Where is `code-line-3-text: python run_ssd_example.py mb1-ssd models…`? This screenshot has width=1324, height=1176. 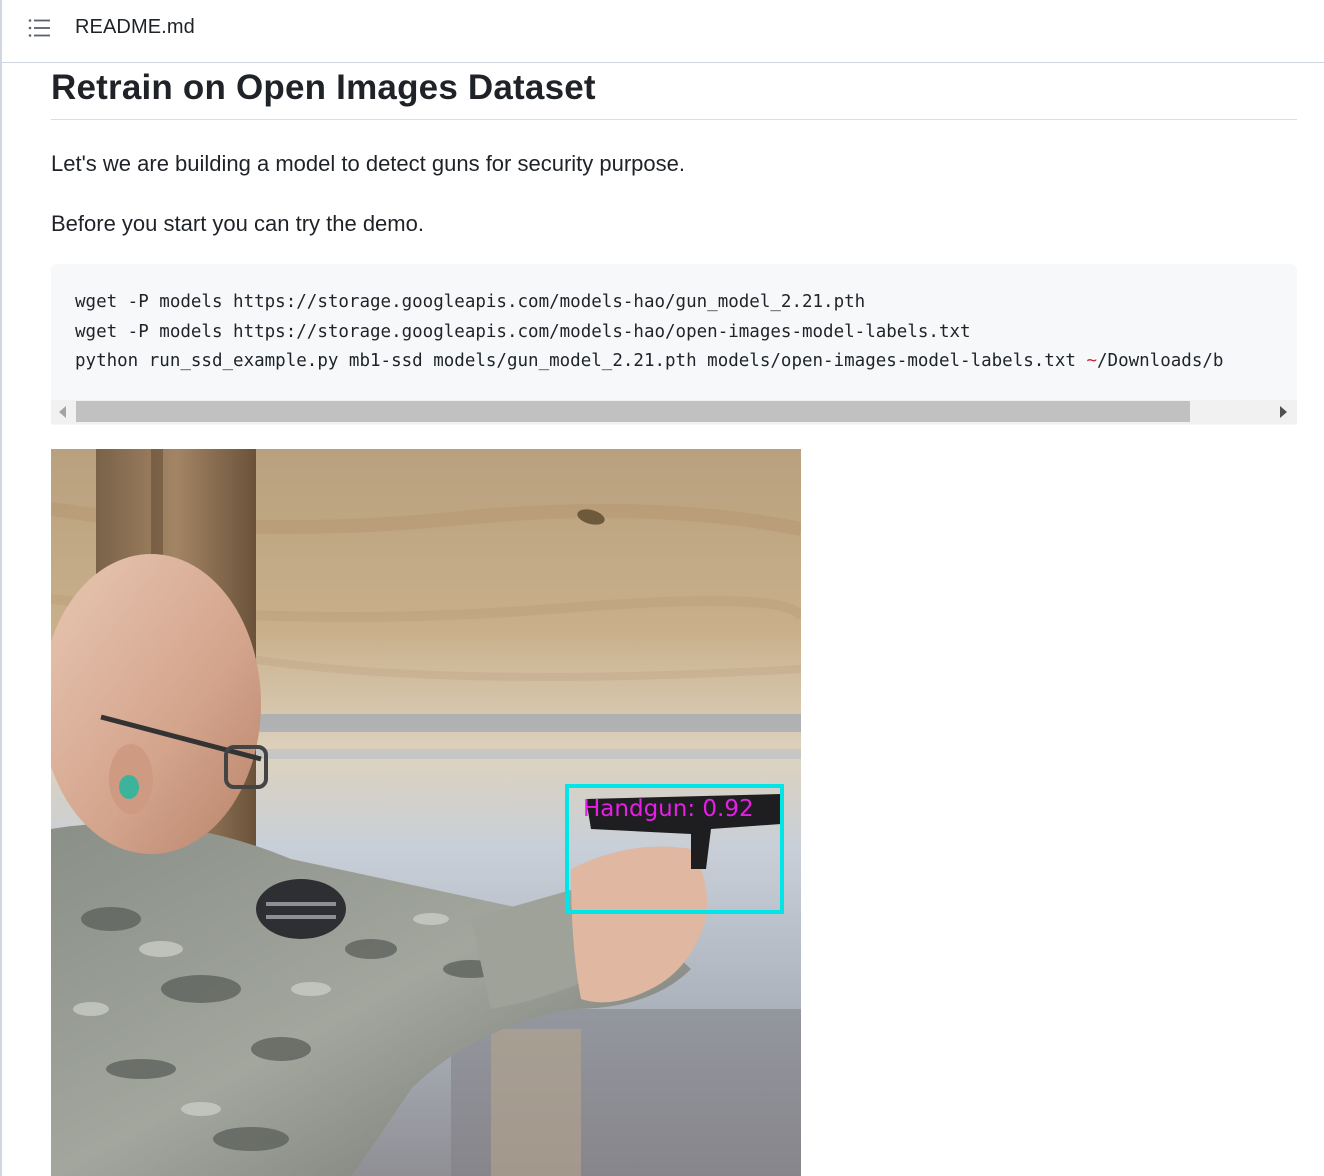 code-line-3-text: python run_ssd_example.py mb1-ssd models… is located at coordinates (581, 361).